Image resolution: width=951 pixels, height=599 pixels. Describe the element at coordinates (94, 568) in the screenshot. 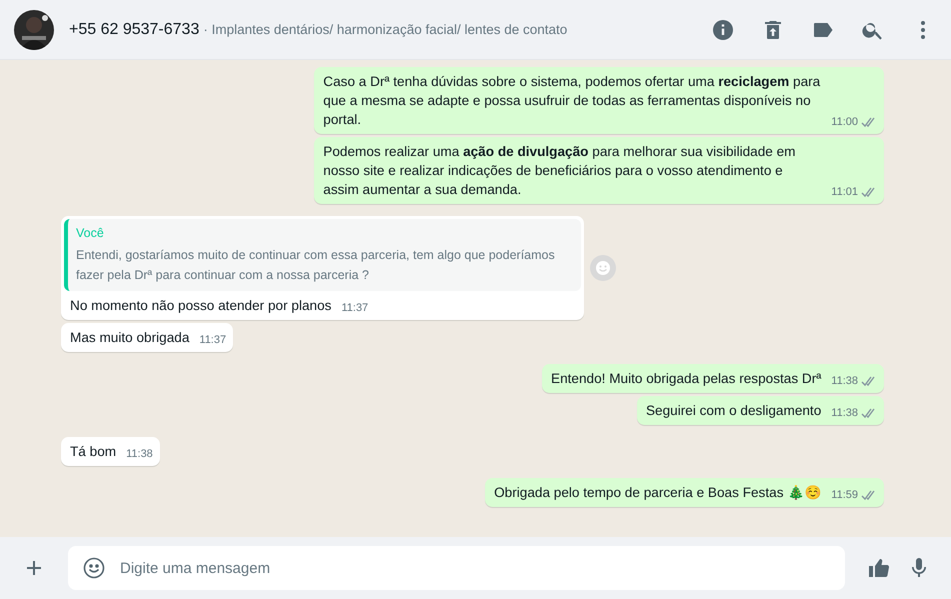

I see `emoji-icon` at that location.